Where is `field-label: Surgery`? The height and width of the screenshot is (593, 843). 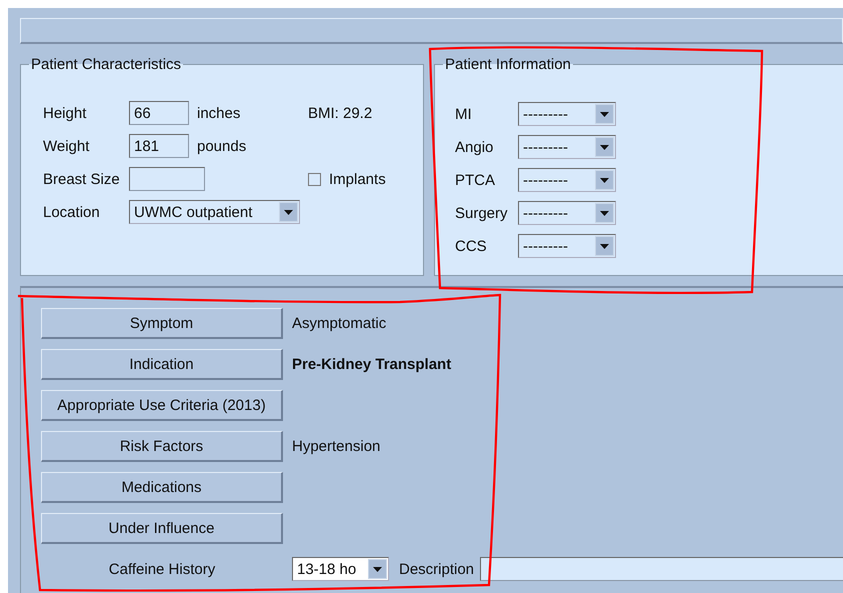 field-label: Surgery is located at coordinates (482, 213).